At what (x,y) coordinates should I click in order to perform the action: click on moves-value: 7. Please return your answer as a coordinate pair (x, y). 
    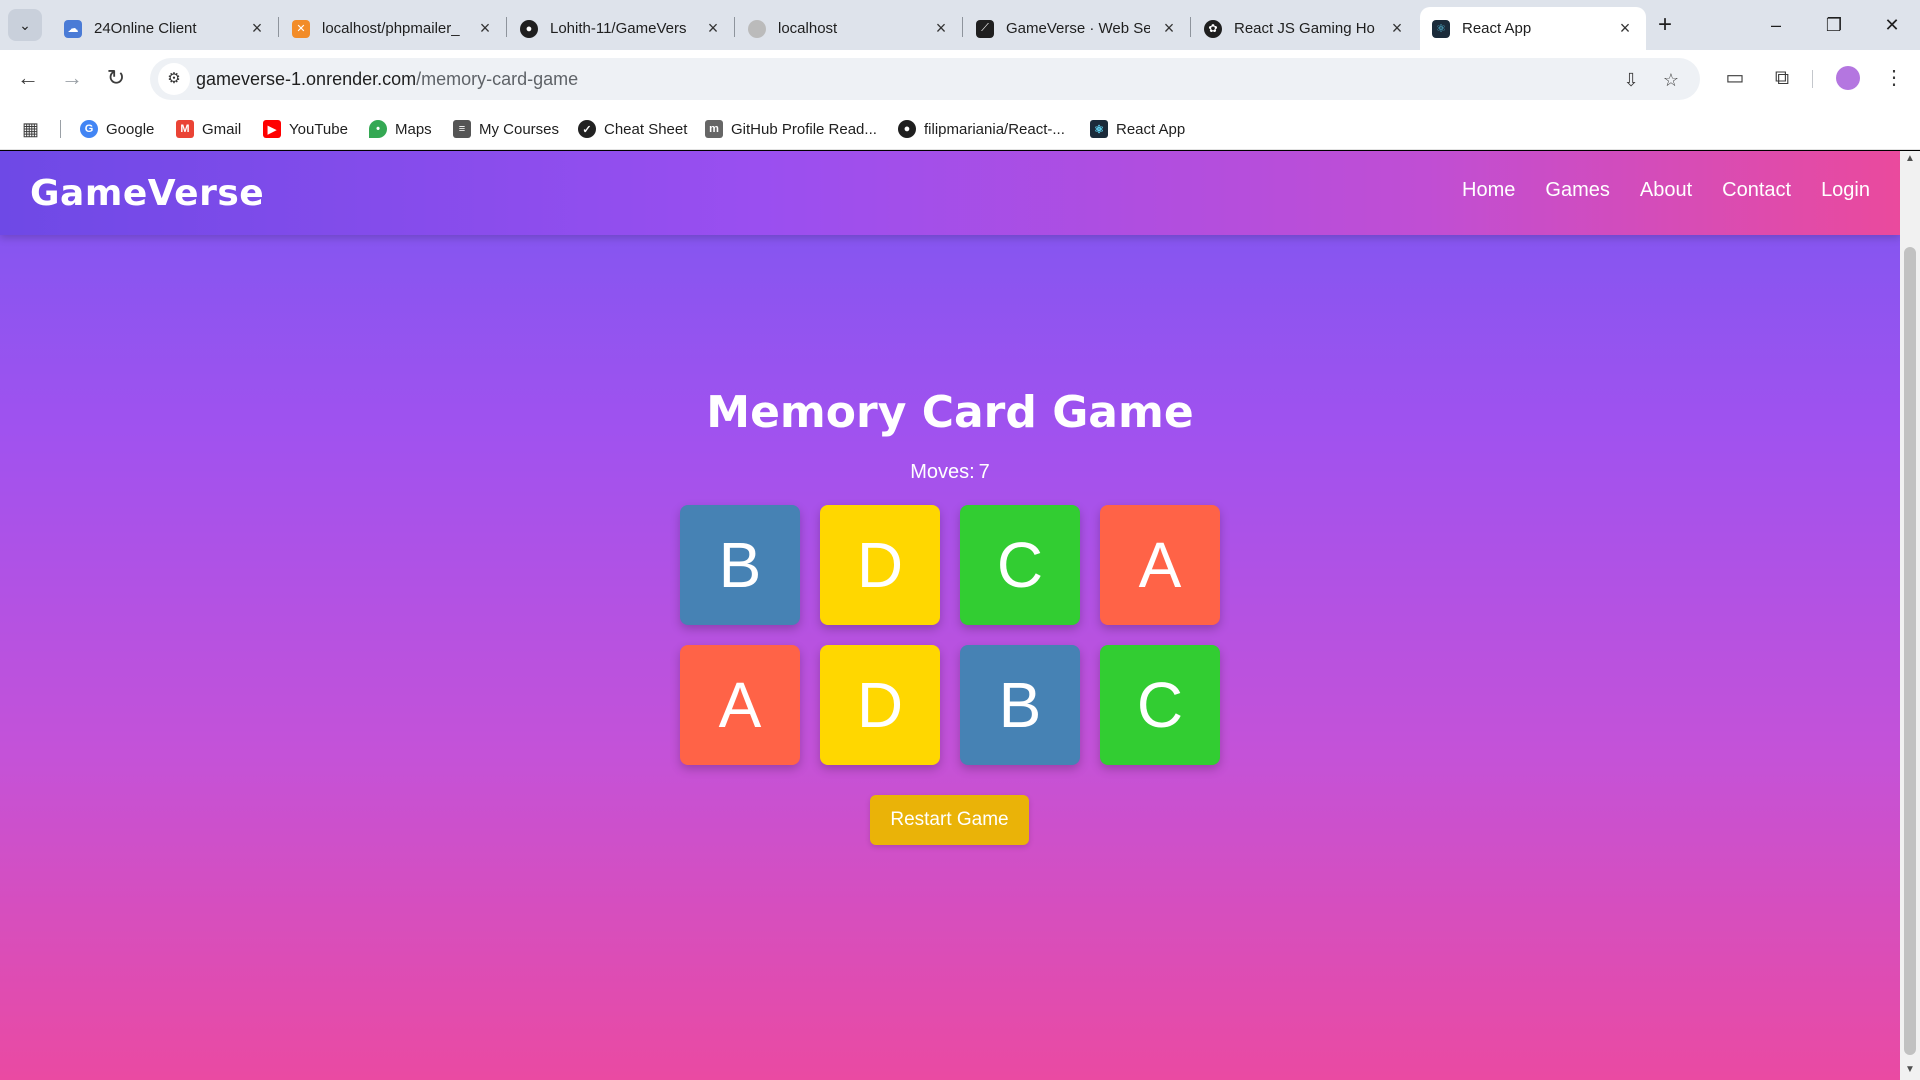
    Looking at the image, I should click on (984, 472).